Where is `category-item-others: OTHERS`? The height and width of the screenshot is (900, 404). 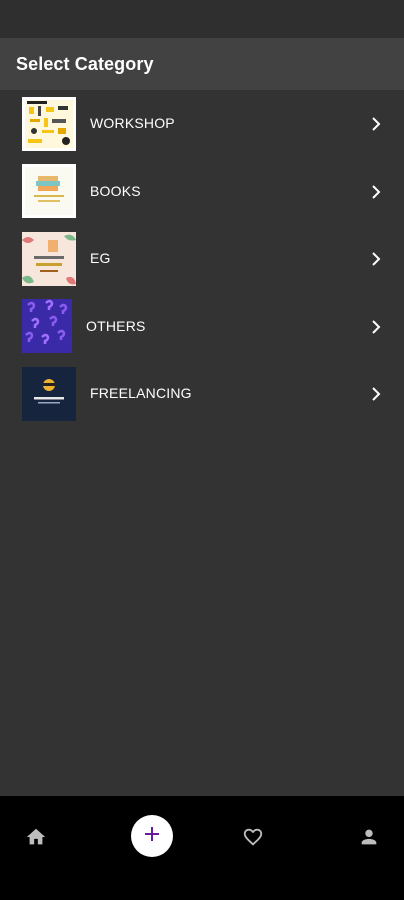
category-item-others: OTHERS is located at coordinates (202, 327).